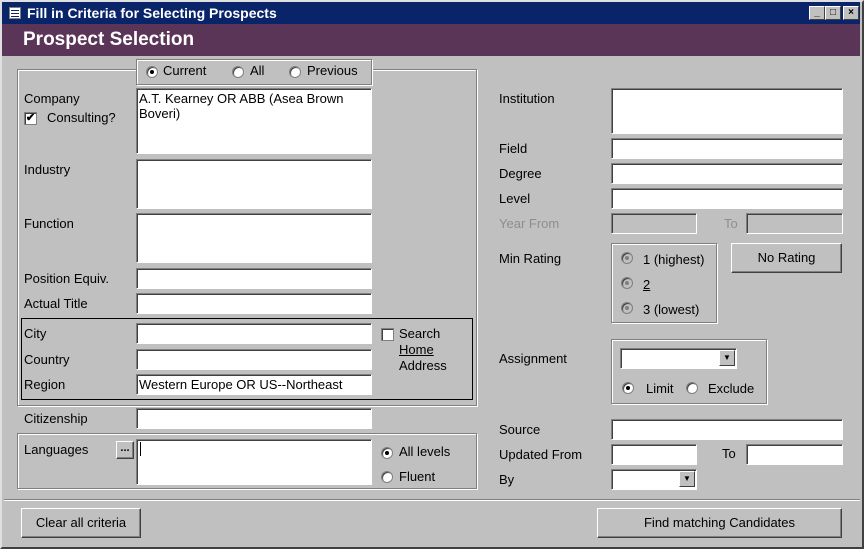 The image size is (864, 549). What do you see at coordinates (692, 388) in the screenshot?
I see `exclude-radio` at bounding box center [692, 388].